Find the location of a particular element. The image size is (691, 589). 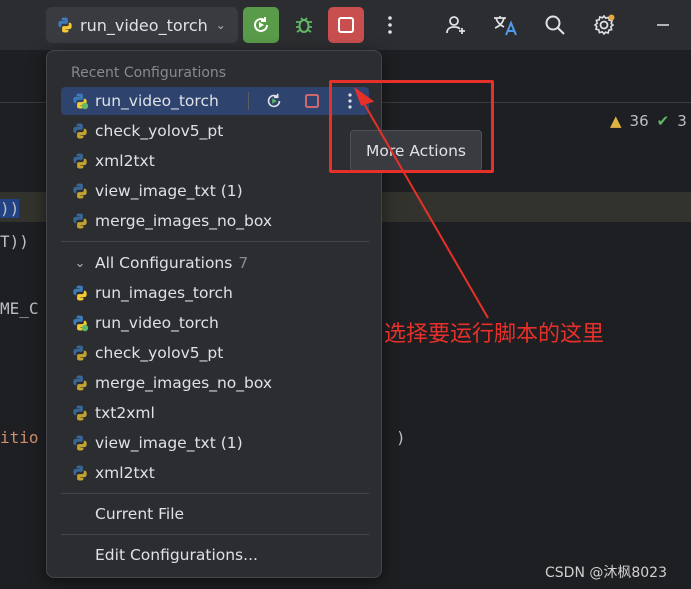

main-toolbar: run_video_torch ⌄ is located at coordinates (345, 25).